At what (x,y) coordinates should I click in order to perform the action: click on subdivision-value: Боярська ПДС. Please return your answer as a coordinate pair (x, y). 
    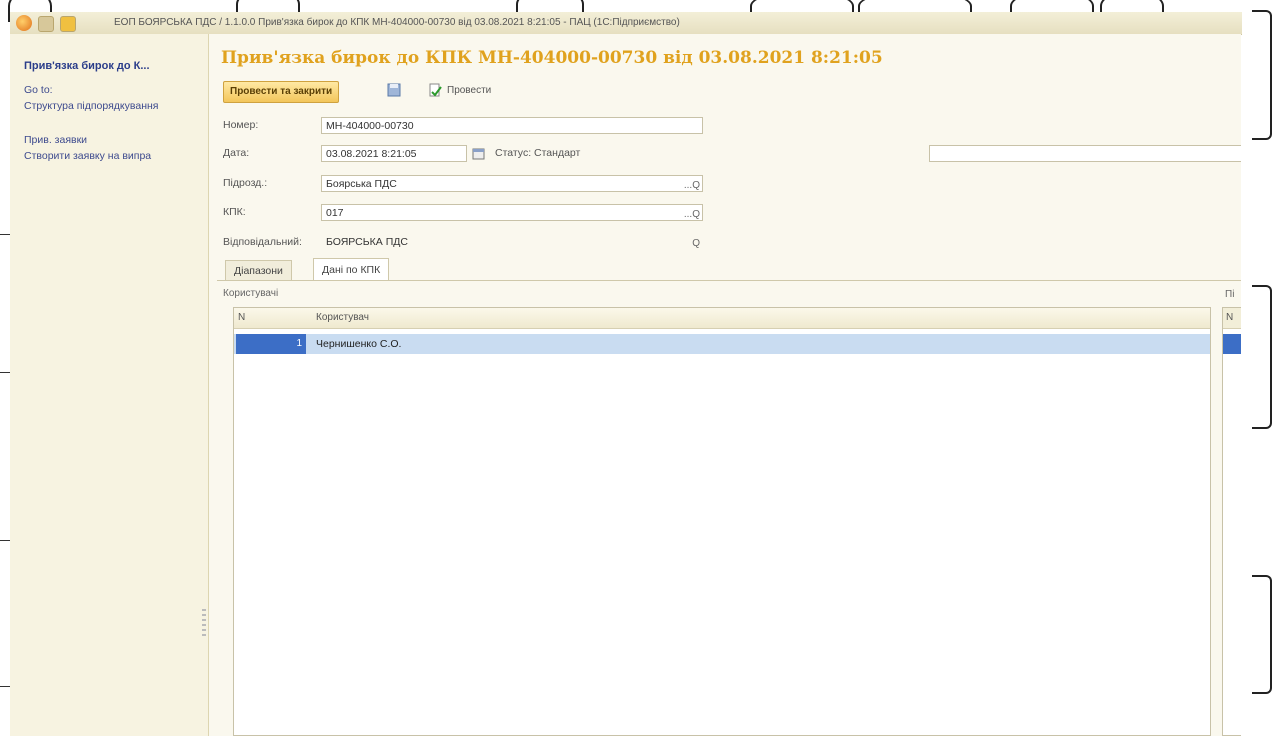
    Looking at the image, I should click on (361, 184).